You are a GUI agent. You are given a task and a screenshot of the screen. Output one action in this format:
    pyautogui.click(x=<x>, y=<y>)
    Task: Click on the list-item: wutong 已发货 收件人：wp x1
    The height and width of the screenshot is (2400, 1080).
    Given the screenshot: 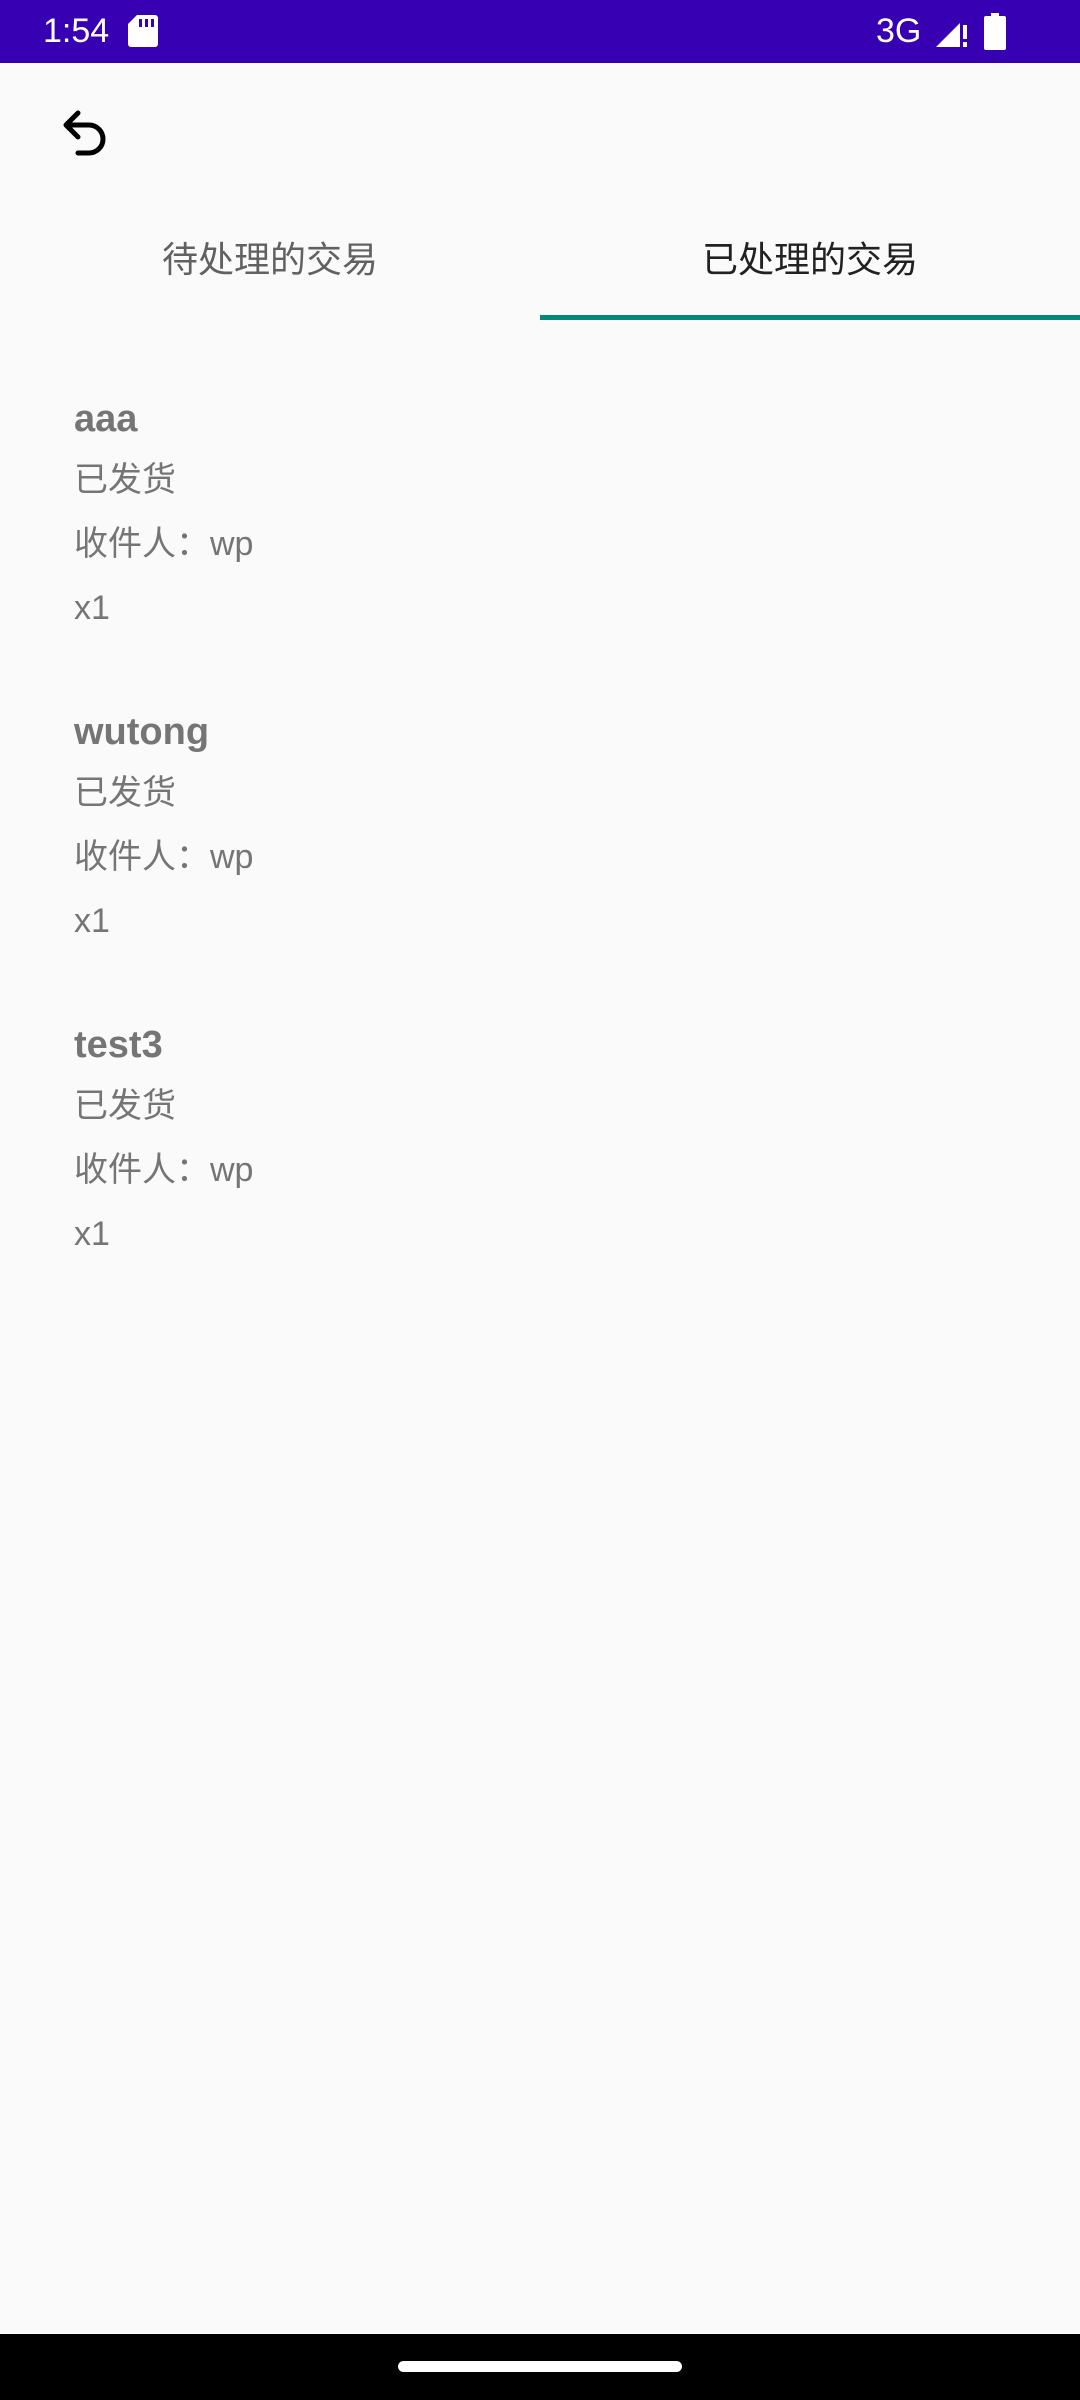 What is the action you would take?
    pyautogui.click(x=540, y=859)
    